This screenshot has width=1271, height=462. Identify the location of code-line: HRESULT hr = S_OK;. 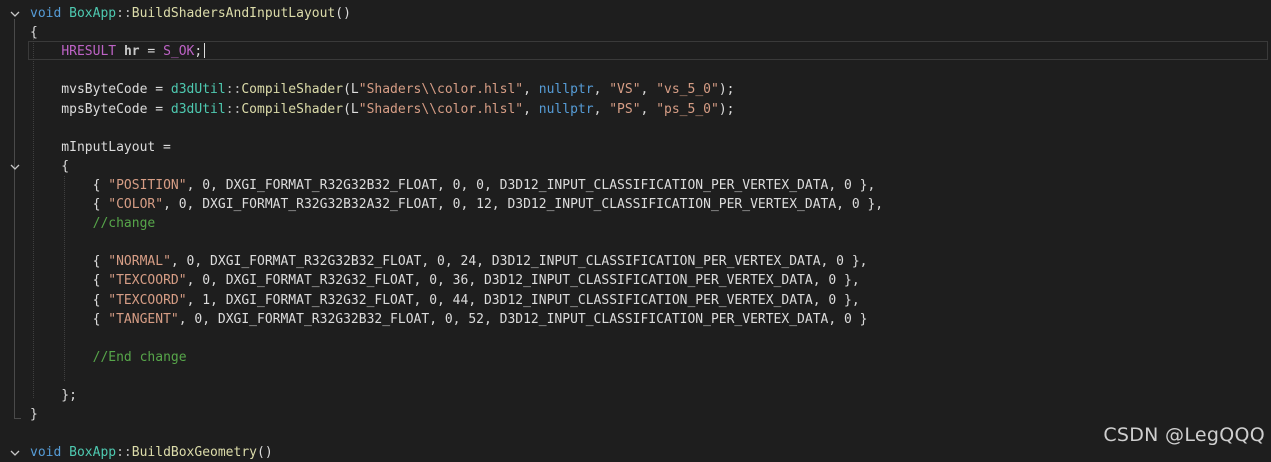
(635, 51).